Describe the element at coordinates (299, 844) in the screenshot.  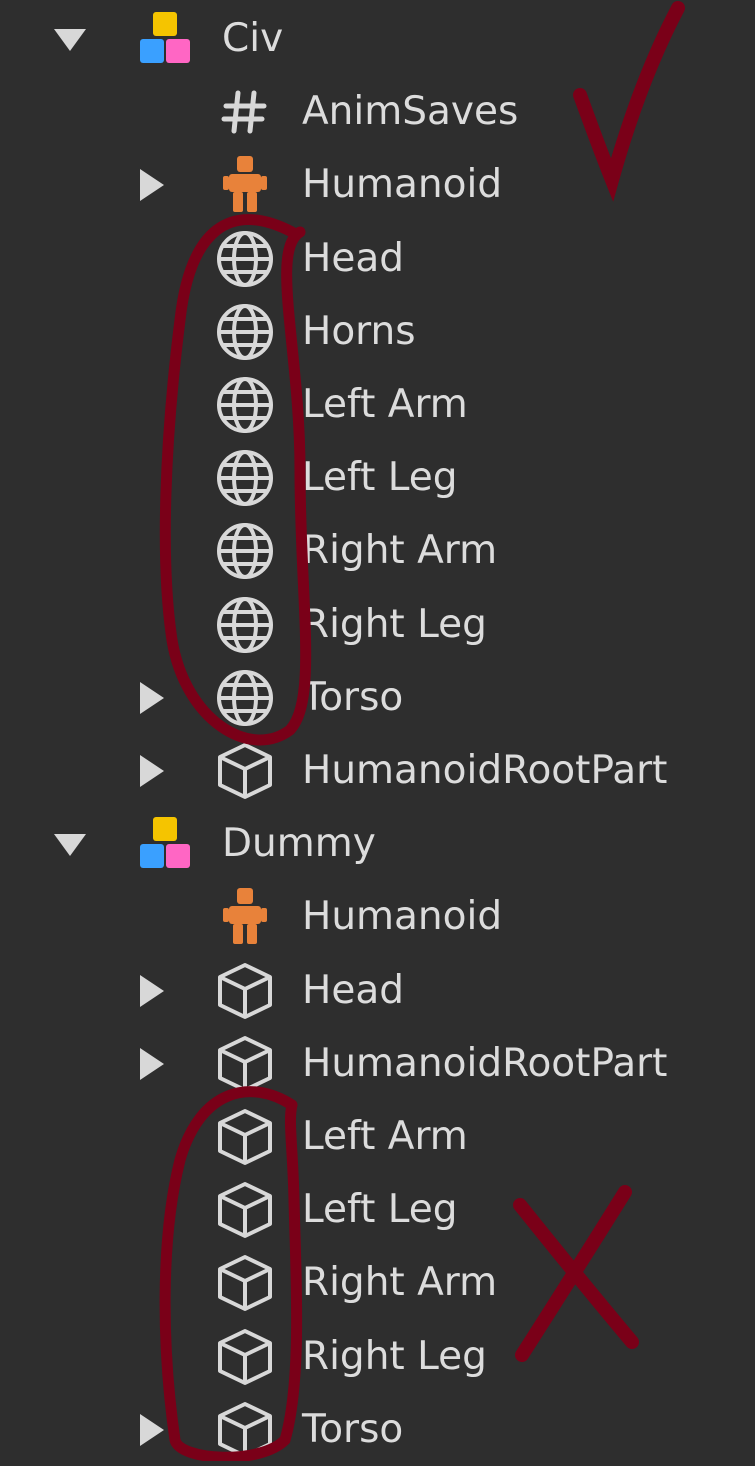
I see `tree-item-label: Dummy` at that location.